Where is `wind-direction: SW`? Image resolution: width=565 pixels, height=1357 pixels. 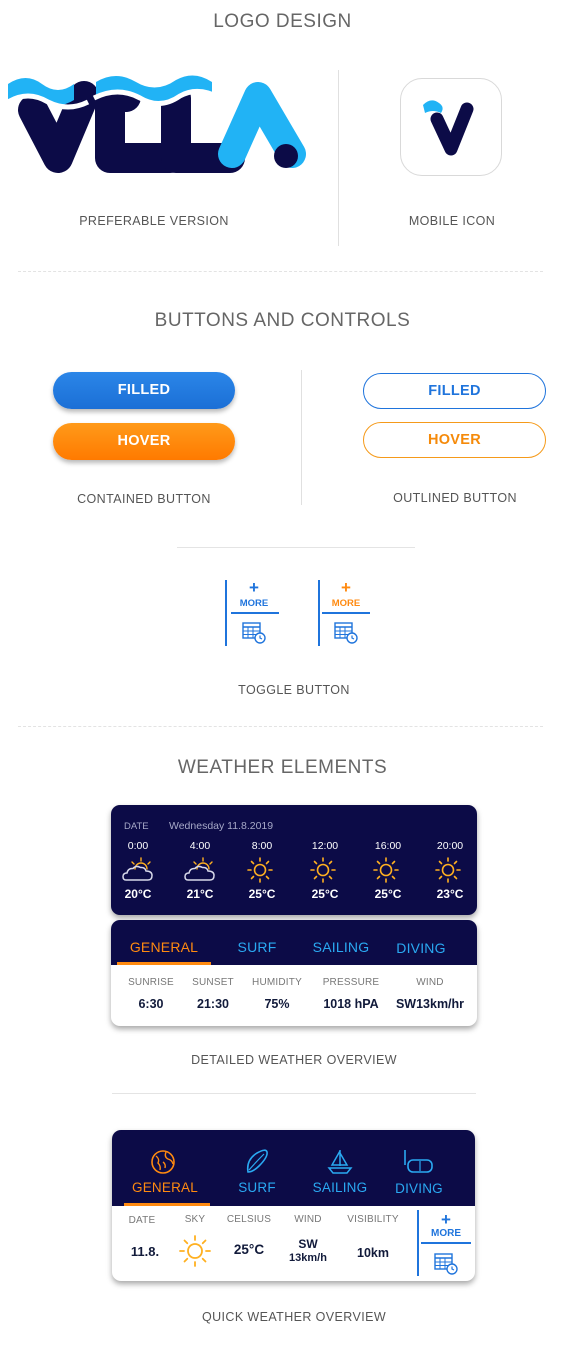 wind-direction: SW is located at coordinates (308, 1244).